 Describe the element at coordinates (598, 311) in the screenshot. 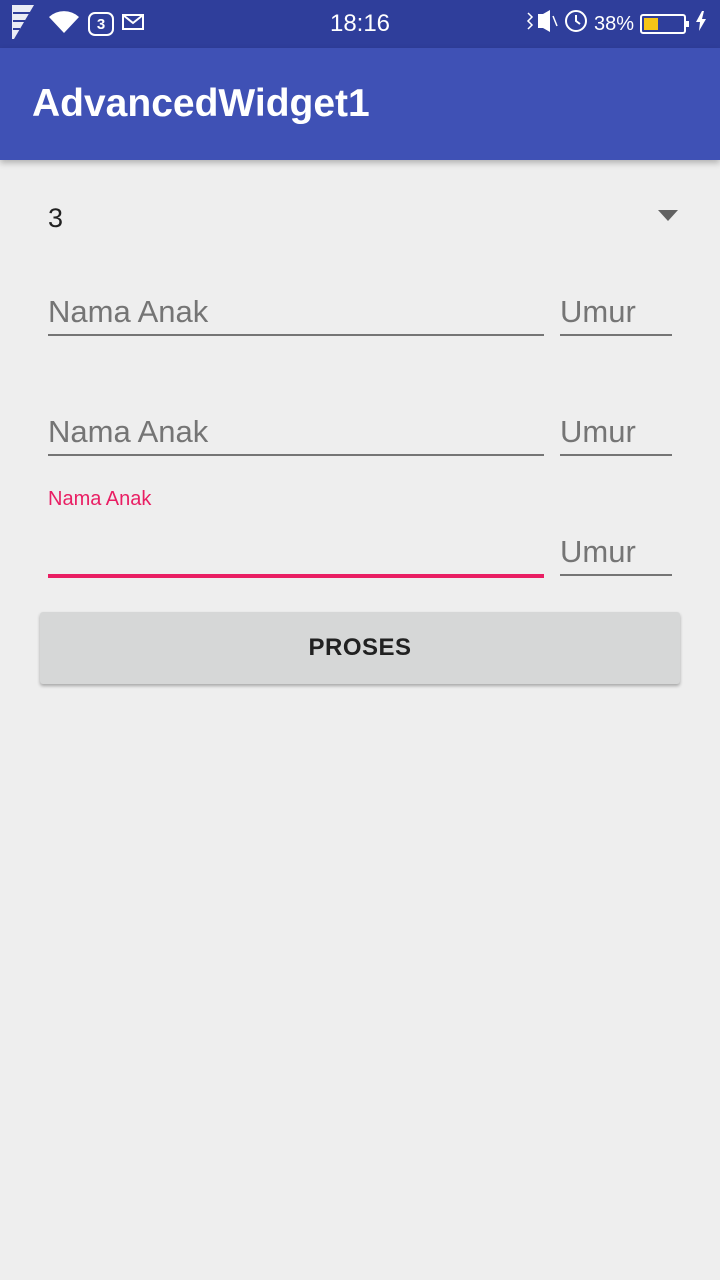

I see `child-age-hint-1: Umur` at that location.